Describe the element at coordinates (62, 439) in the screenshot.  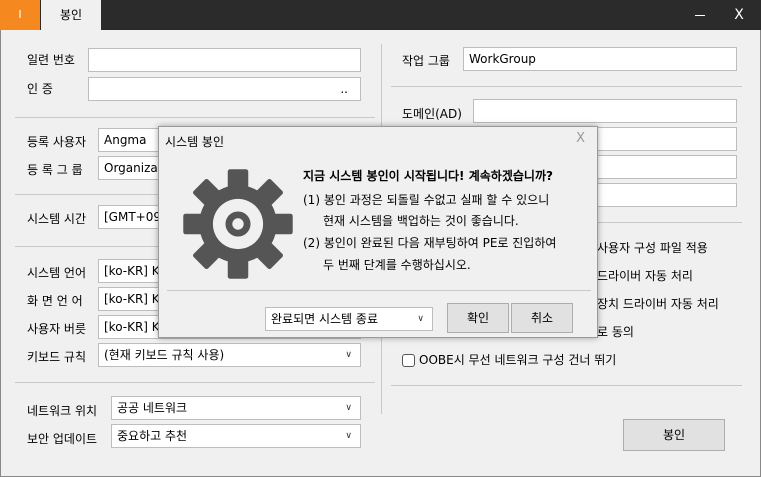
I see `security-update-label: 보안 업데이트` at that location.